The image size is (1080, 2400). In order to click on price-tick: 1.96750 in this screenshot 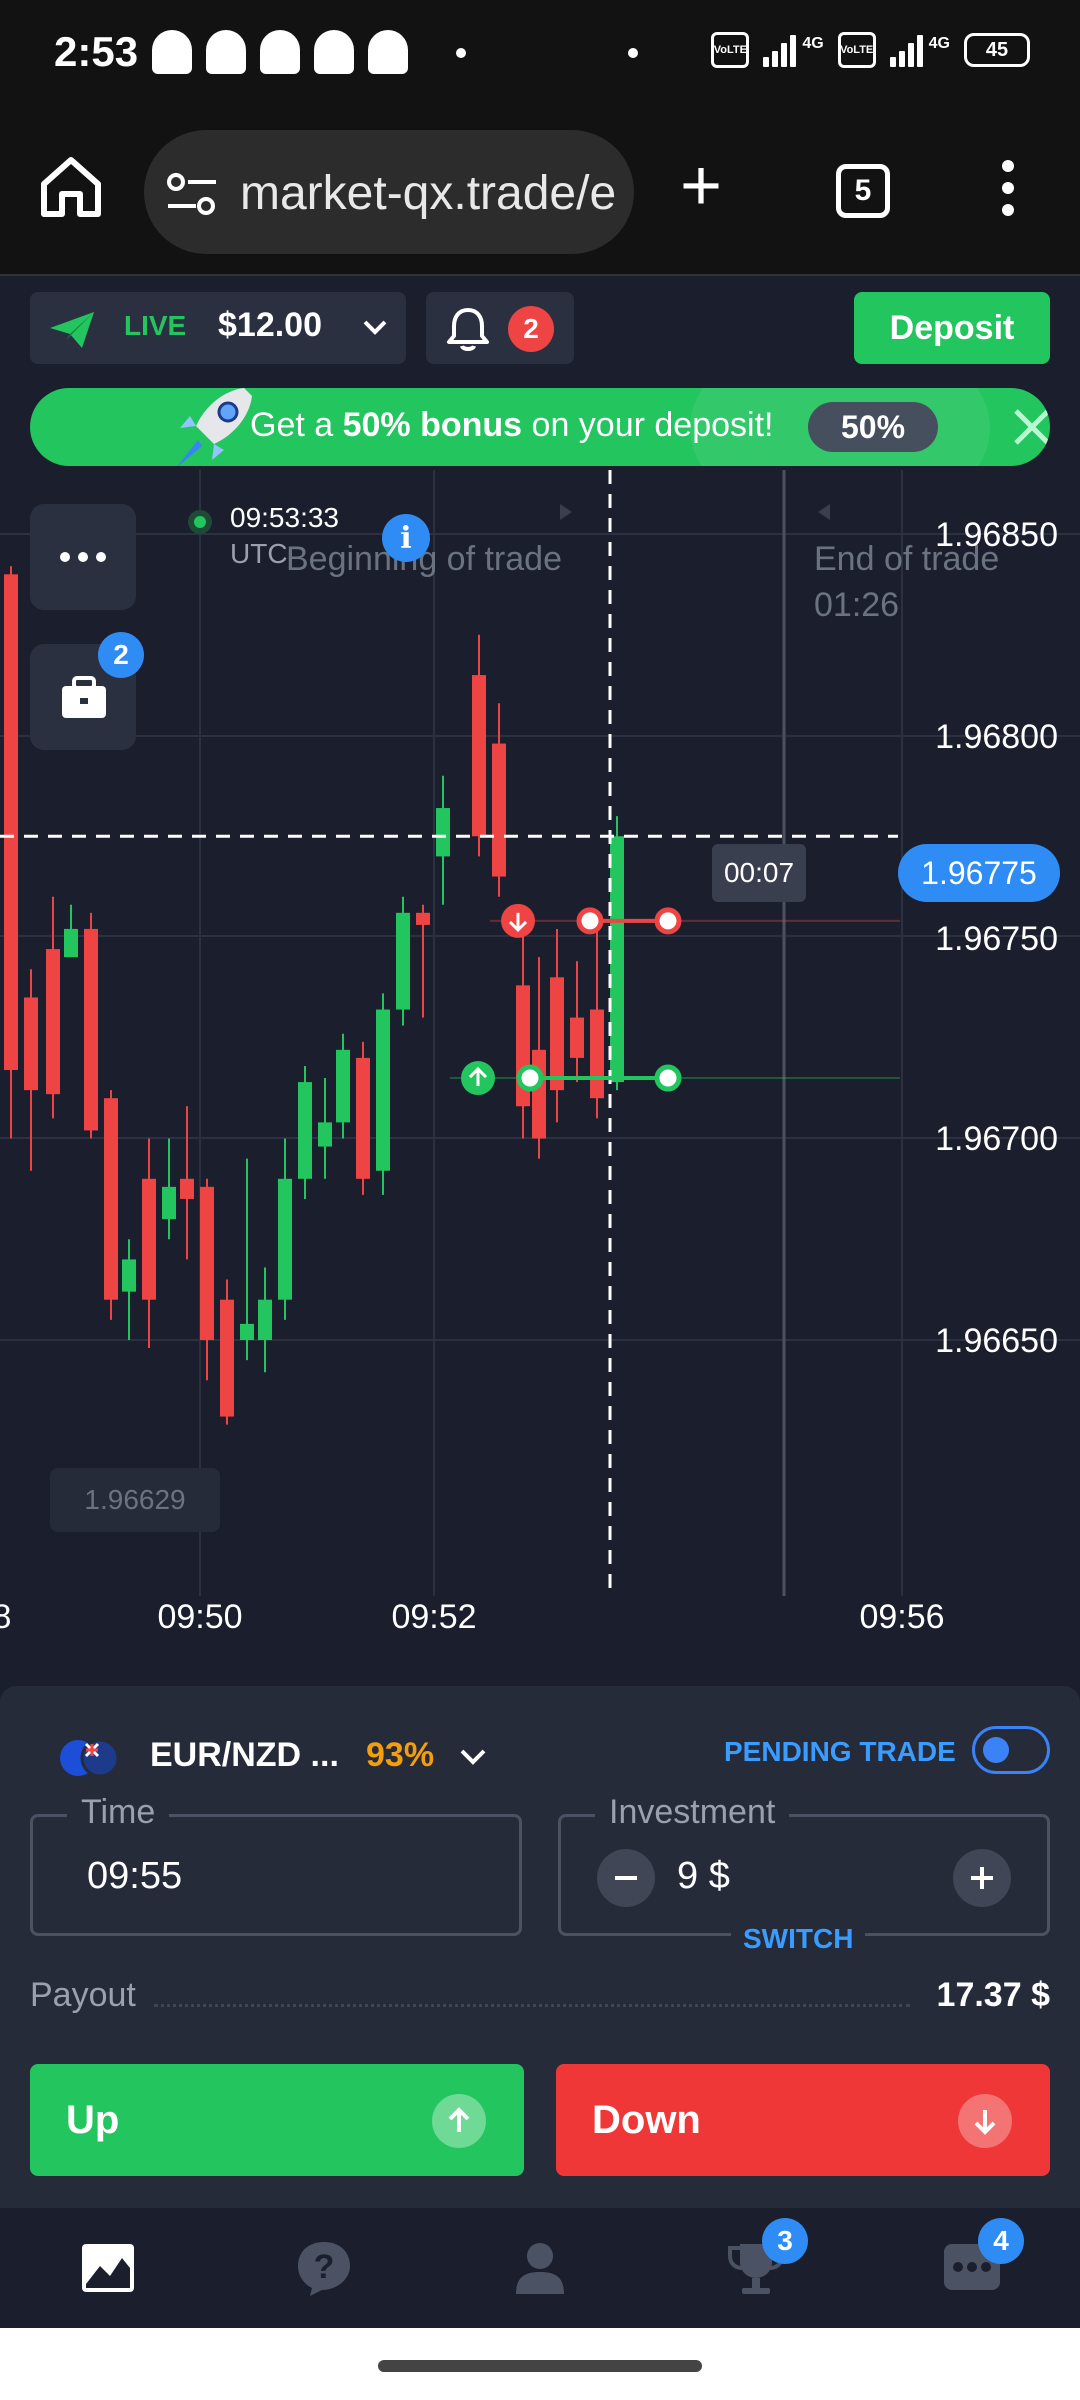, I will do `click(996, 939)`.